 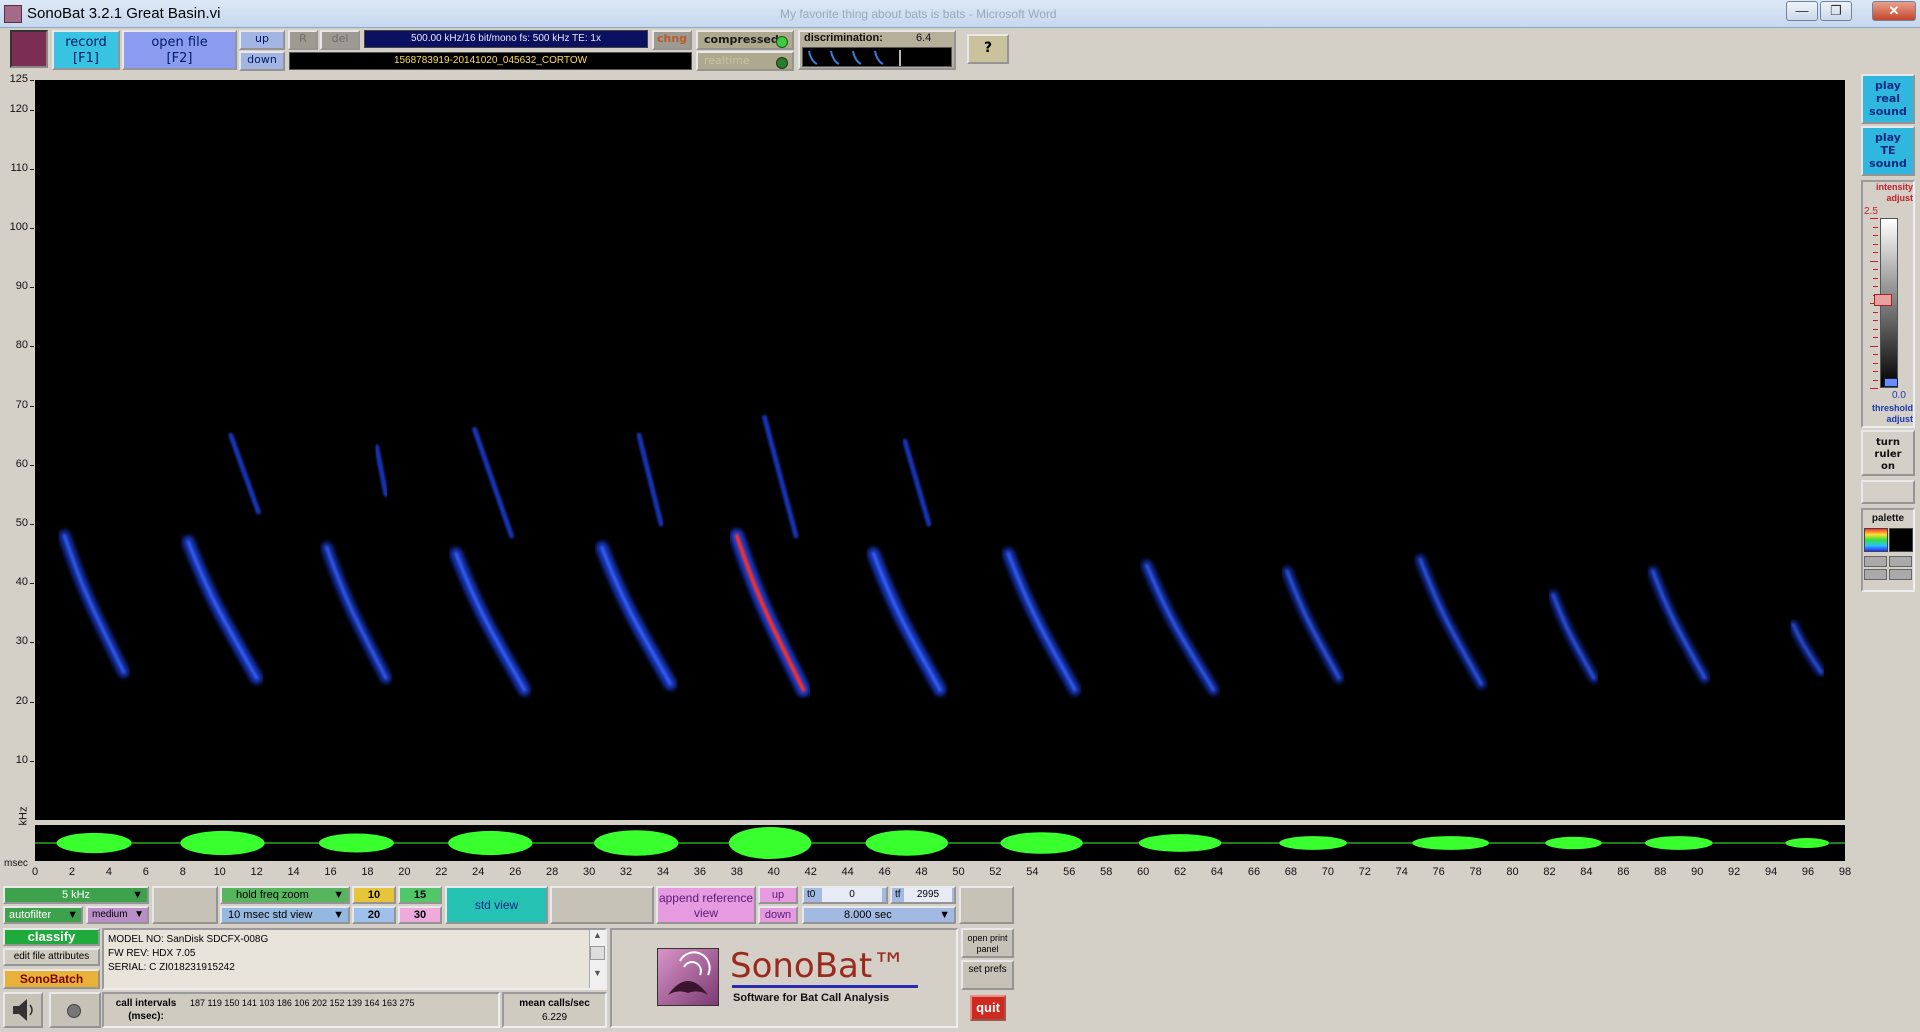 What do you see at coordinates (884, 872) in the screenshot?
I see `x-tick-label: 46` at bounding box center [884, 872].